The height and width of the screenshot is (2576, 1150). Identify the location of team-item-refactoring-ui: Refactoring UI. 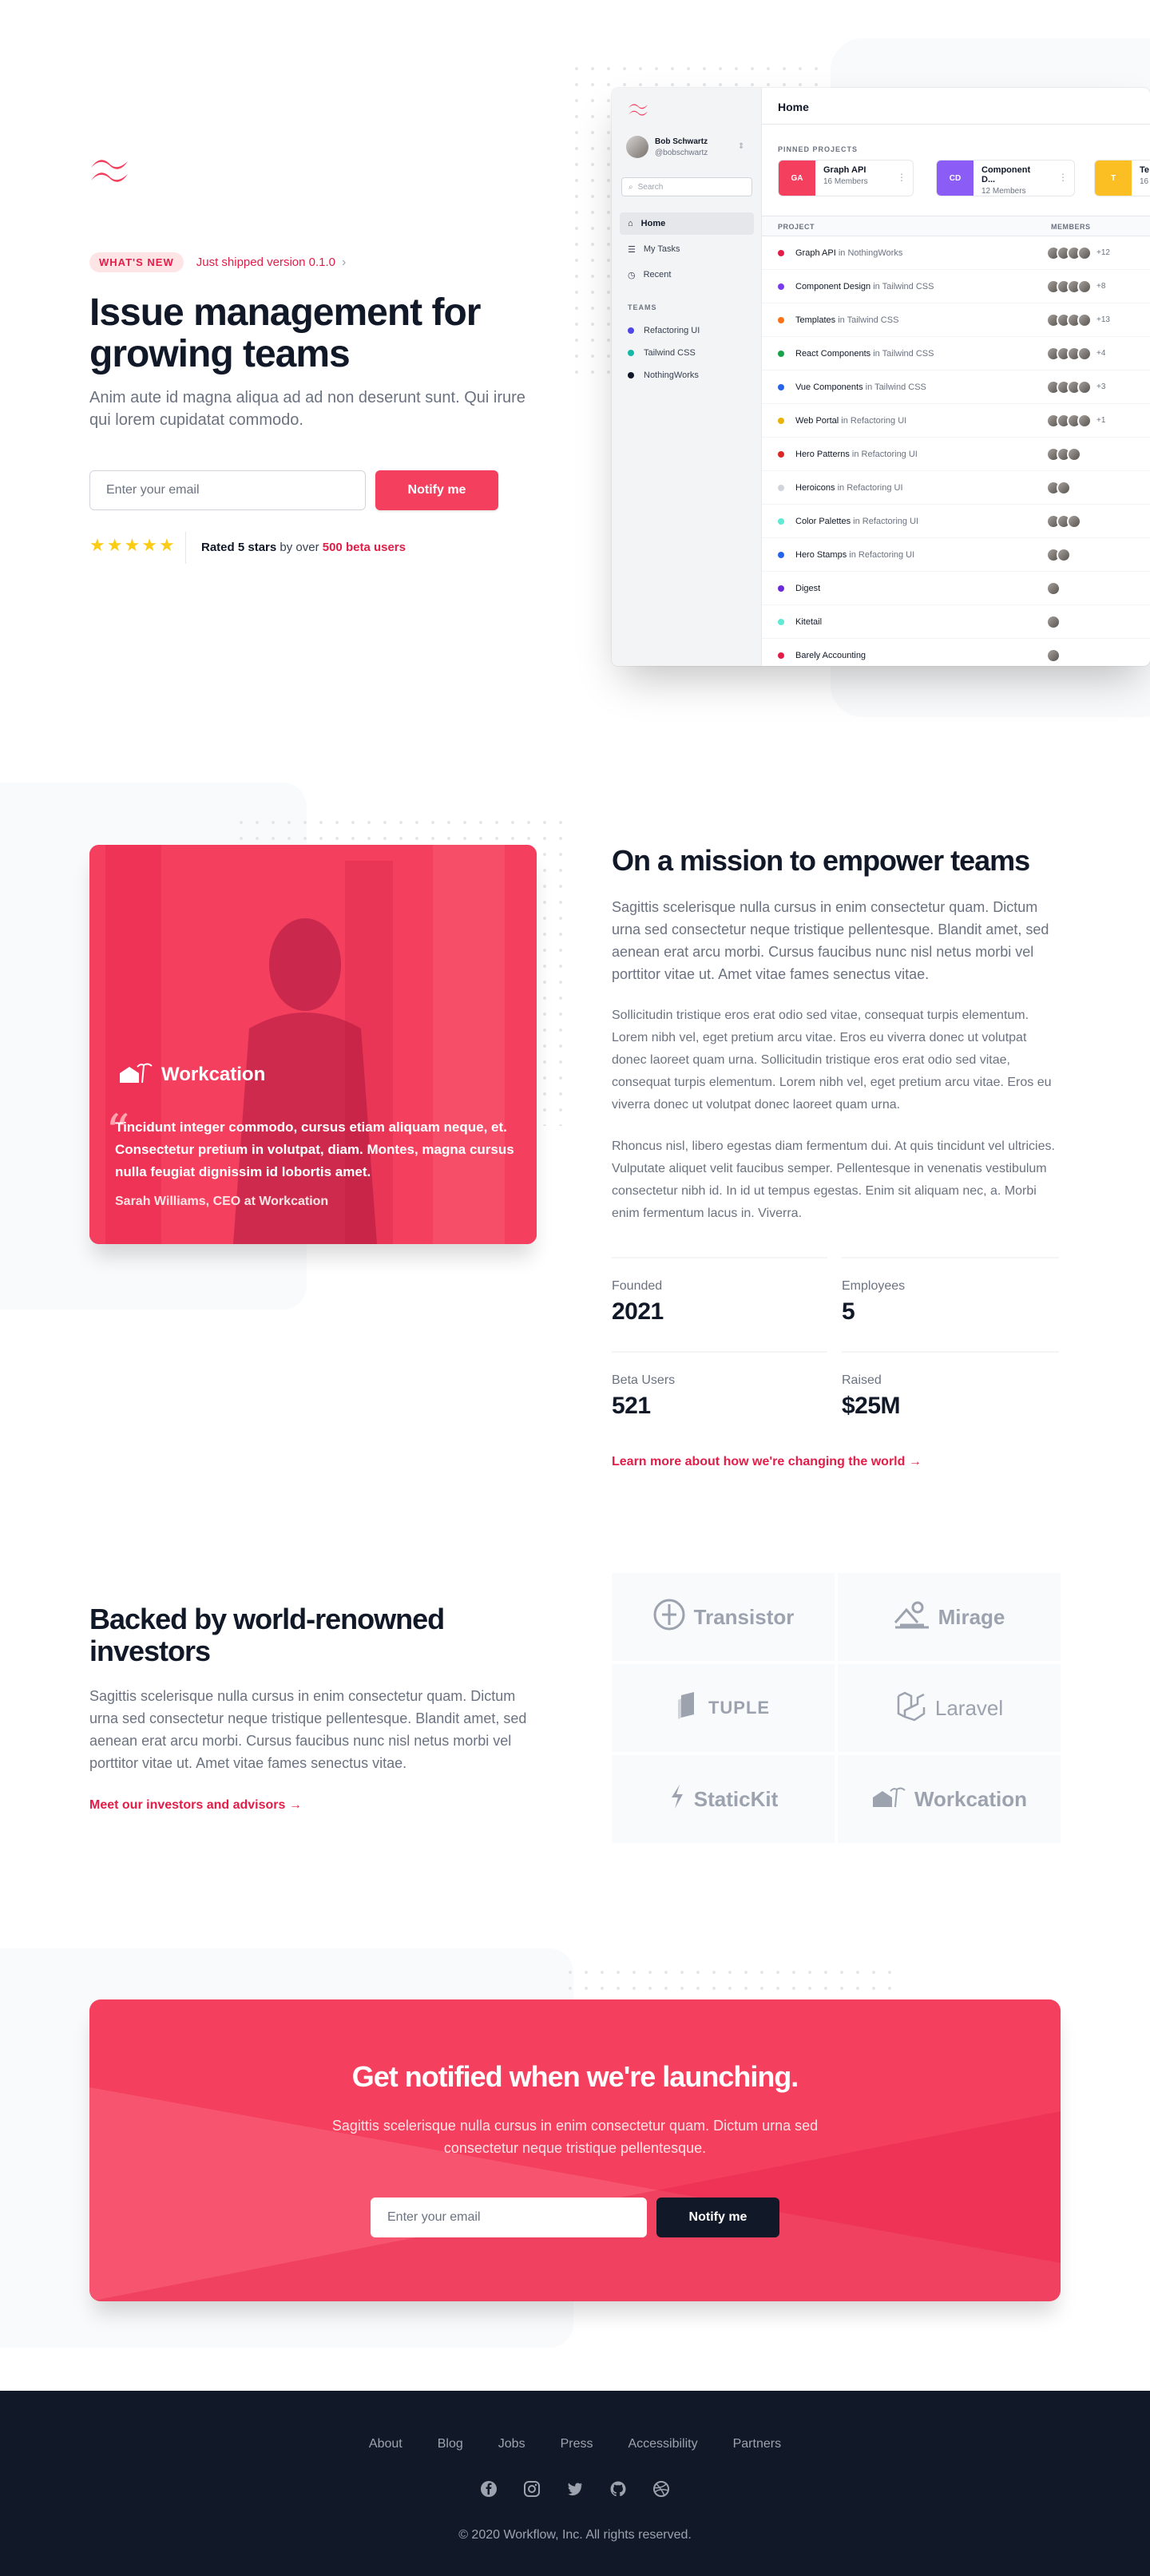
(687, 330).